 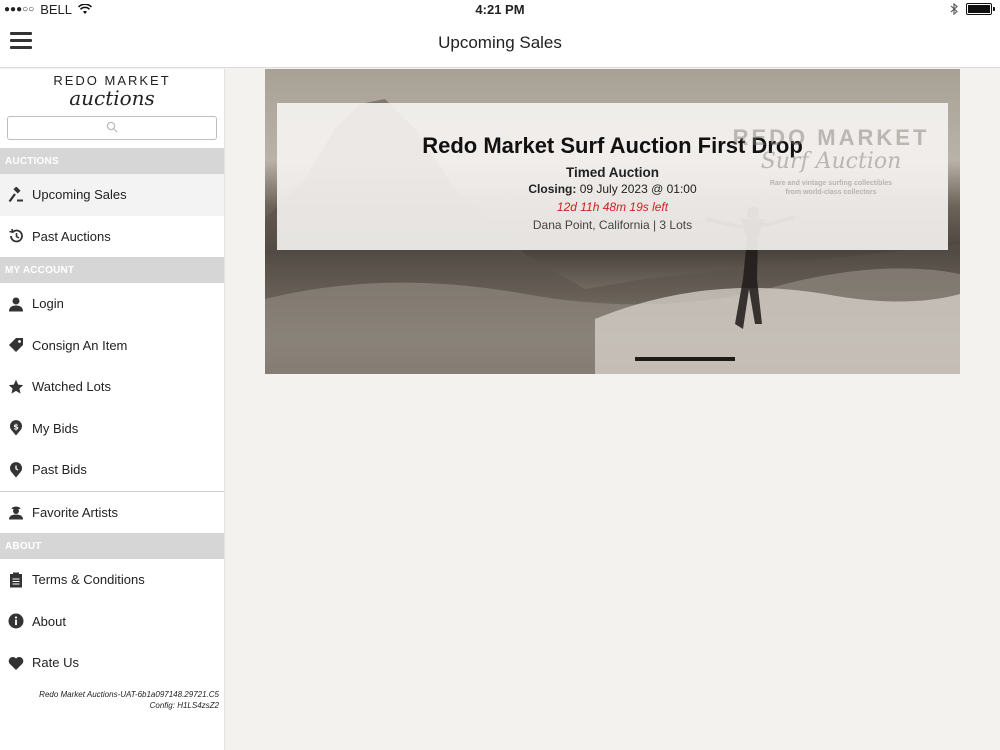 I want to click on version-config: Config: H1LS4zsZ2, so click(x=184, y=705).